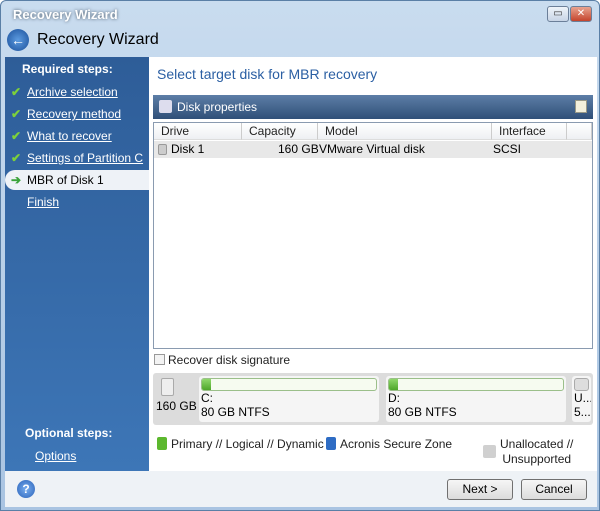 This screenshot has width=600, height=511. What do you see at coordinates (554, 489) in the screenshot?
I see `cancel-button: Cancel` at bounding box center [554, 489].